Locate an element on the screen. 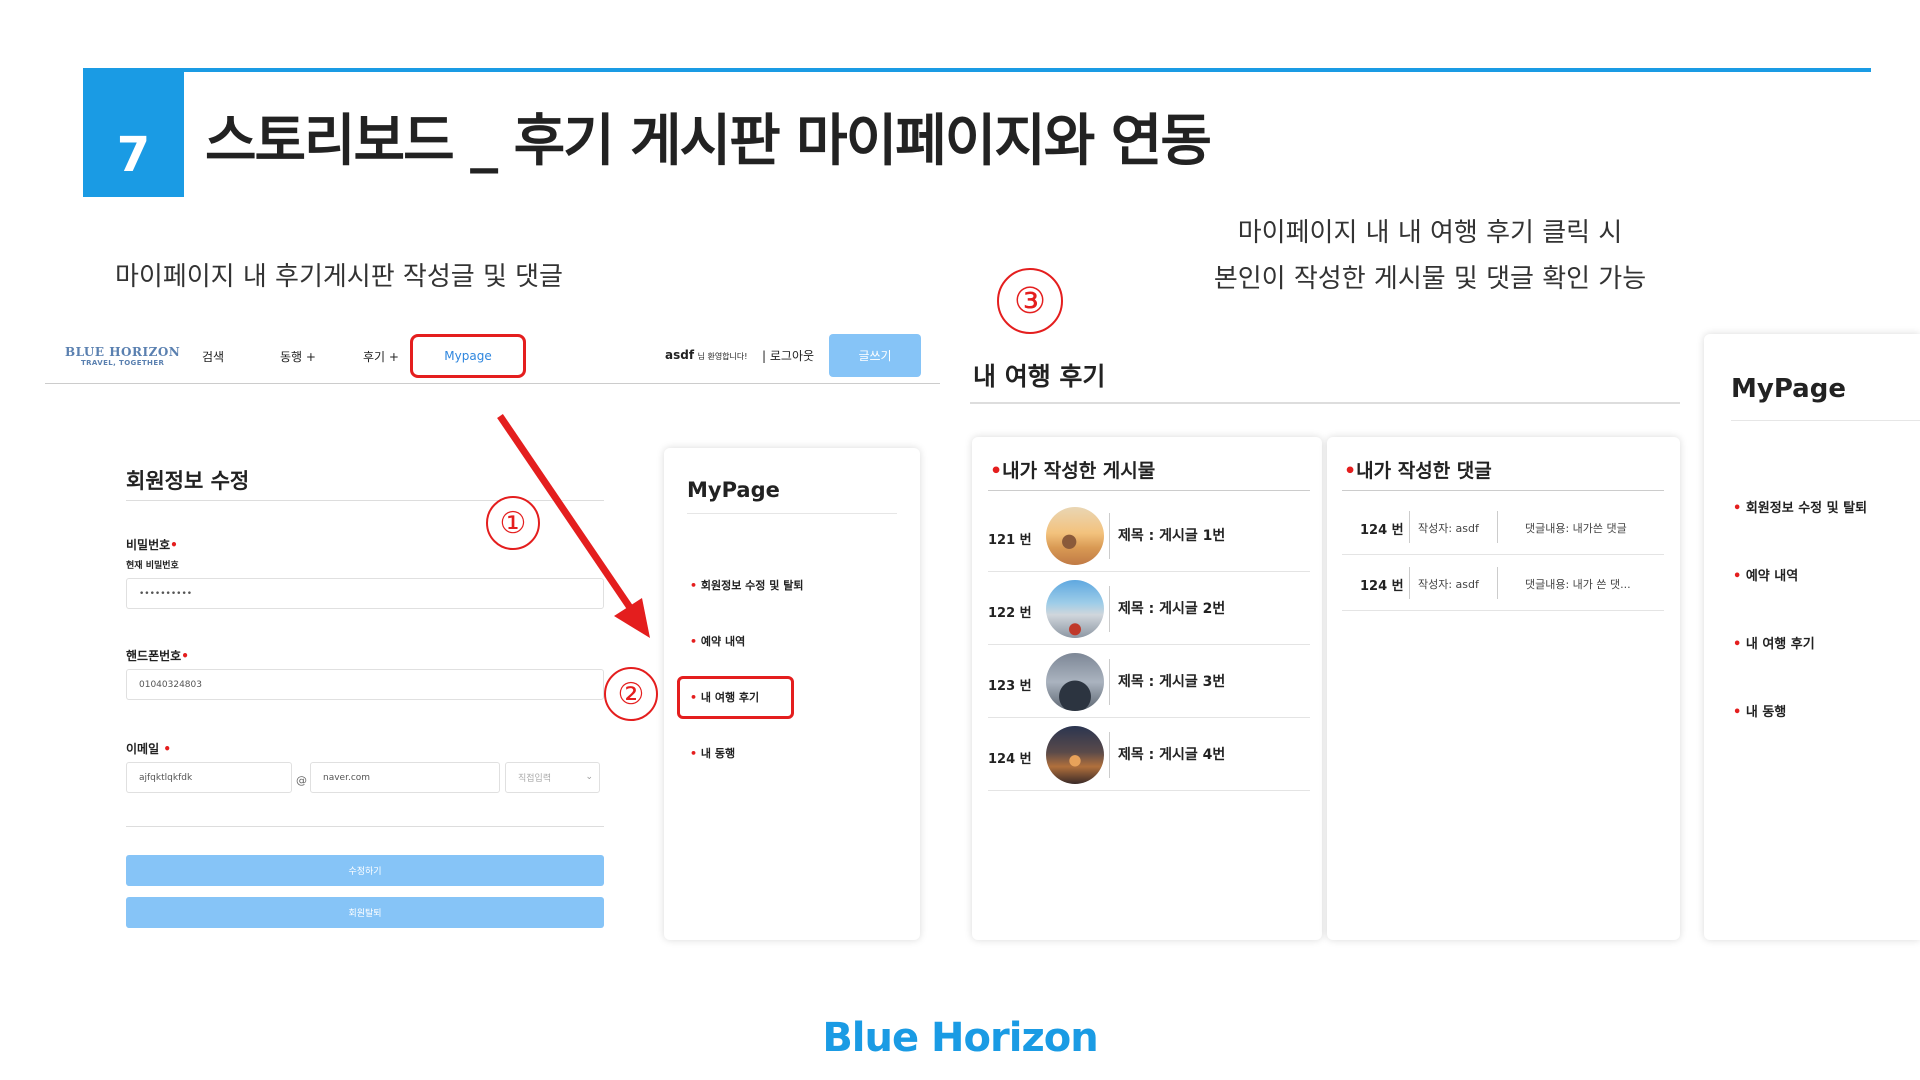 This screenshot has height=1080, width=1920. step-3-marker: ③ is located at coordinates (1030, 301).